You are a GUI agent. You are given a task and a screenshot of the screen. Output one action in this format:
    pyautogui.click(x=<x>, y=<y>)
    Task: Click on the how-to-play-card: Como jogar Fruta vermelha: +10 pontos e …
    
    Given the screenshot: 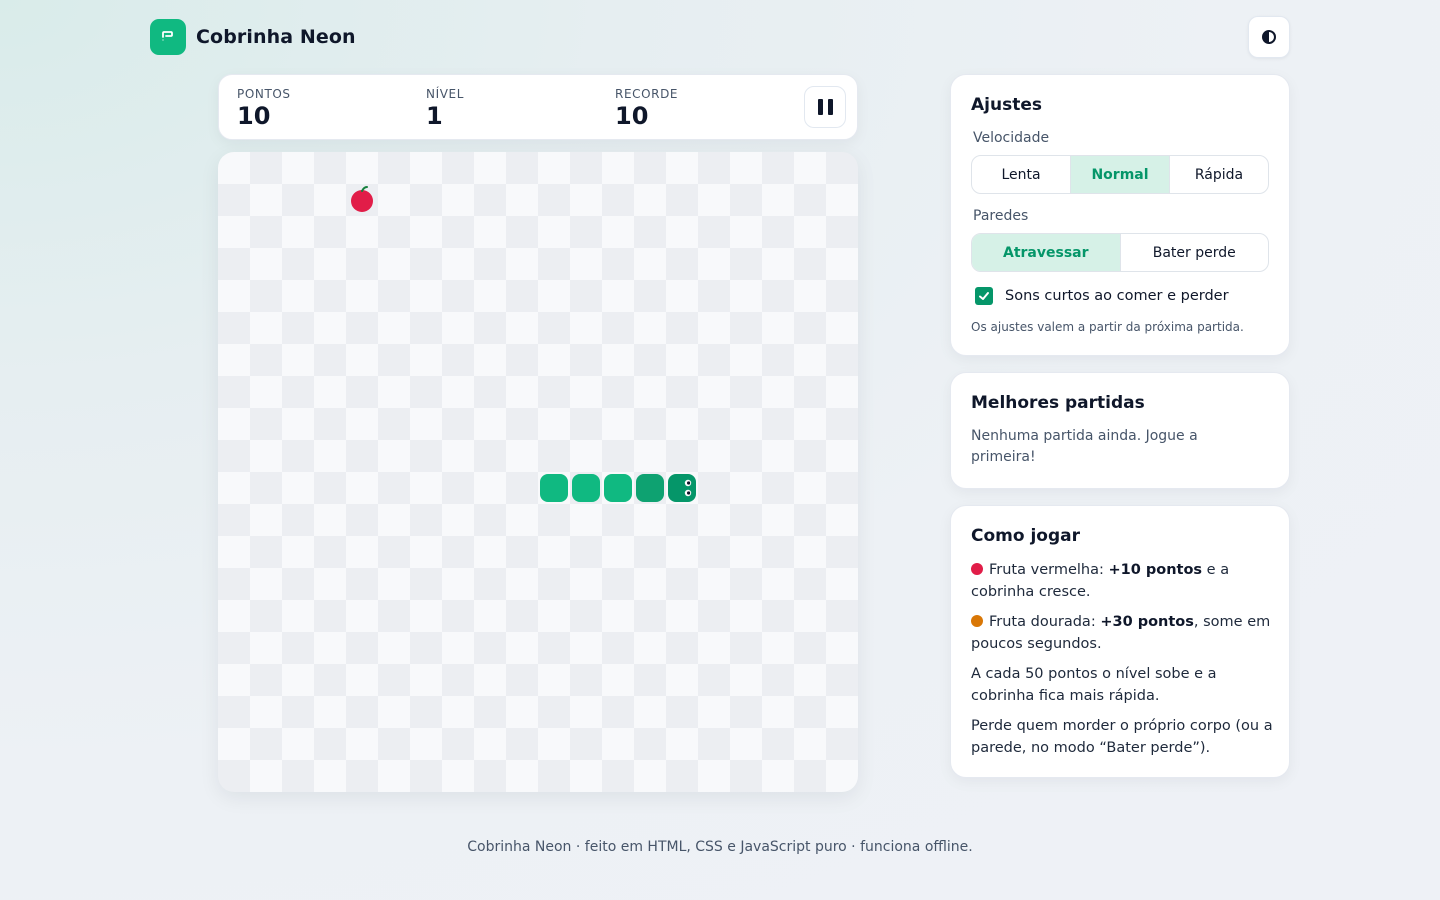 What is the action you would take?
    pyautogui.click(x=1120, y=641)
    